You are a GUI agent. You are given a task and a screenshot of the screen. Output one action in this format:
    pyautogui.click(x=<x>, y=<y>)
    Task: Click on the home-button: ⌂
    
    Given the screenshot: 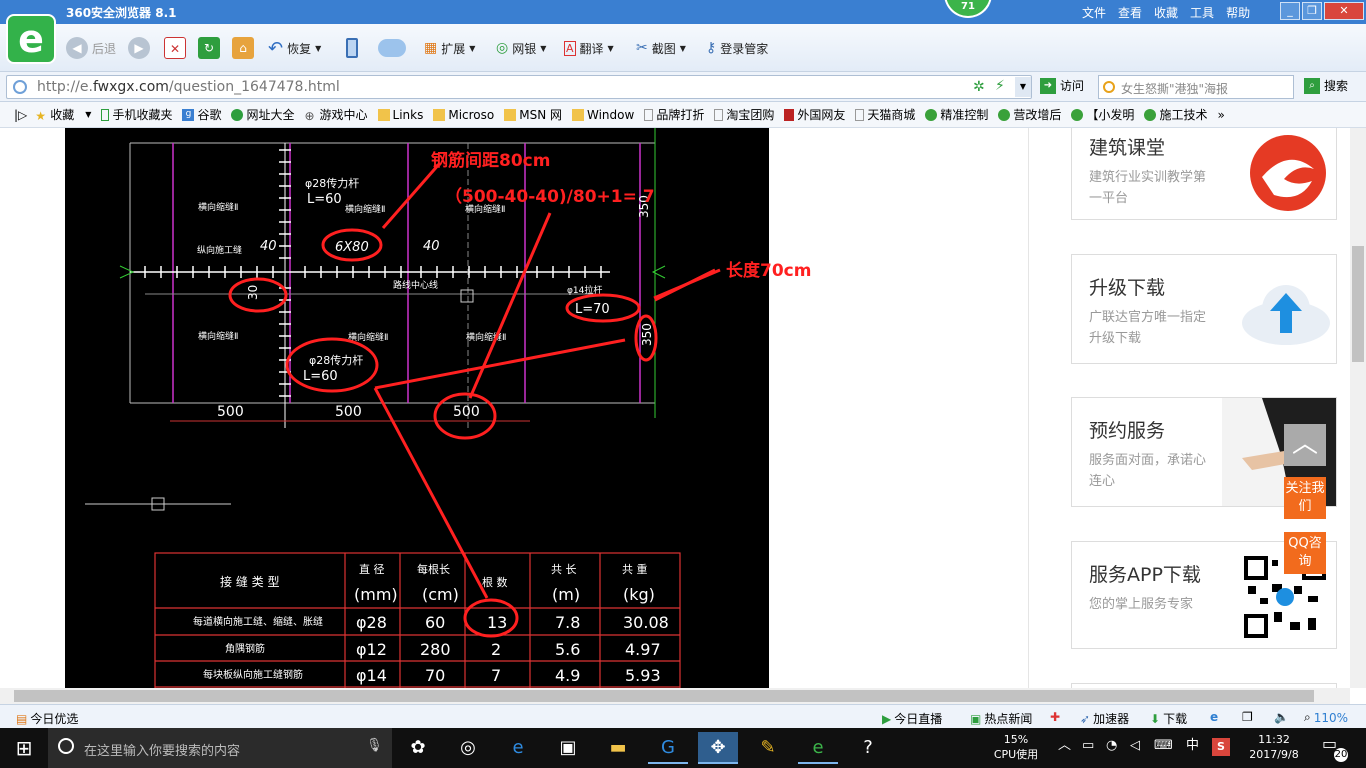 What is the action you would take?
    pyautogui.click(x=243, y=48)
    